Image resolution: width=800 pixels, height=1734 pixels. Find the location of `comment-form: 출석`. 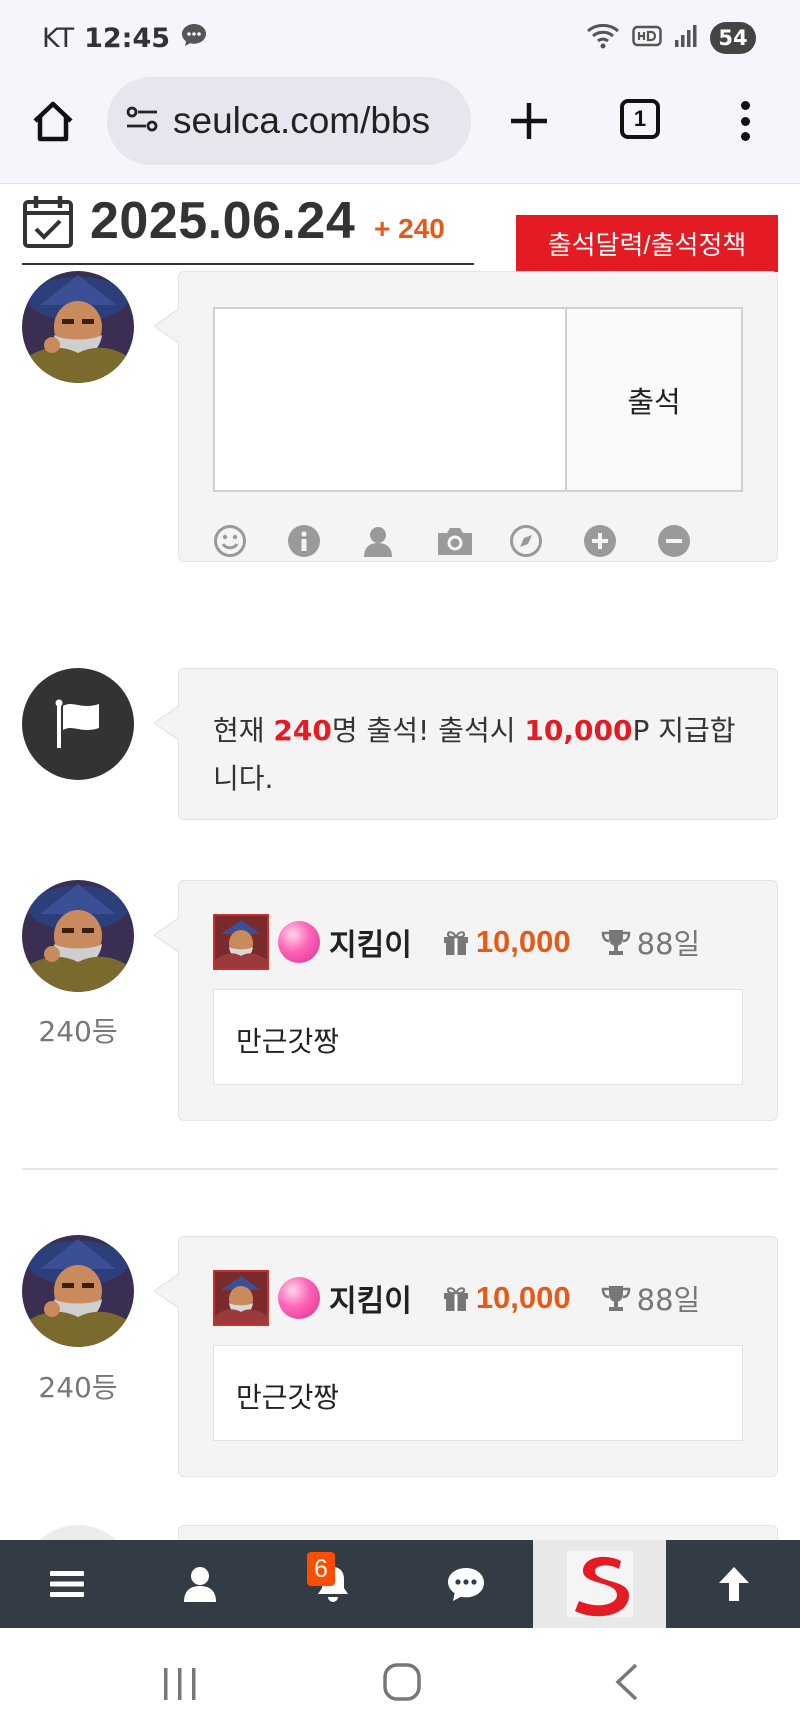

comment-form: 출석 is located at coordinates (465, 416).